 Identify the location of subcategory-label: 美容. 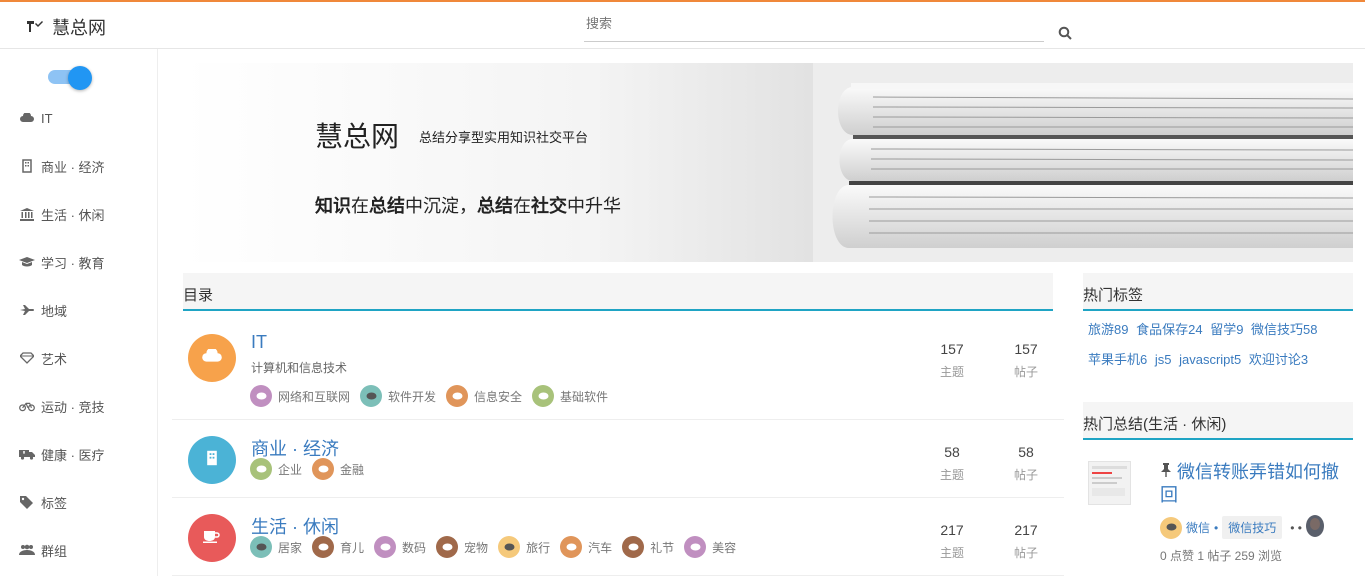
(724, 547).